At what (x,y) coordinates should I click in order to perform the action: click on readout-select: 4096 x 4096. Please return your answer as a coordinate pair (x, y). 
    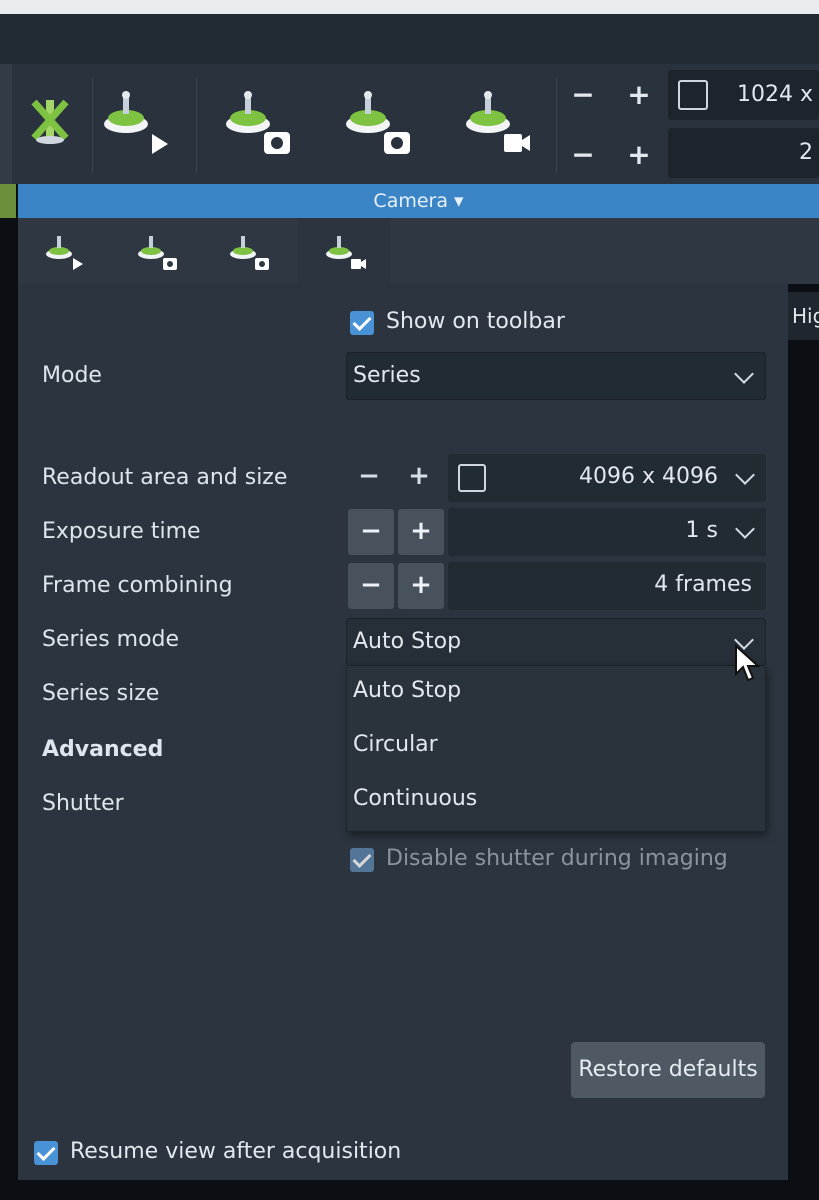
    Looking at the image, I should click on (607, 478).